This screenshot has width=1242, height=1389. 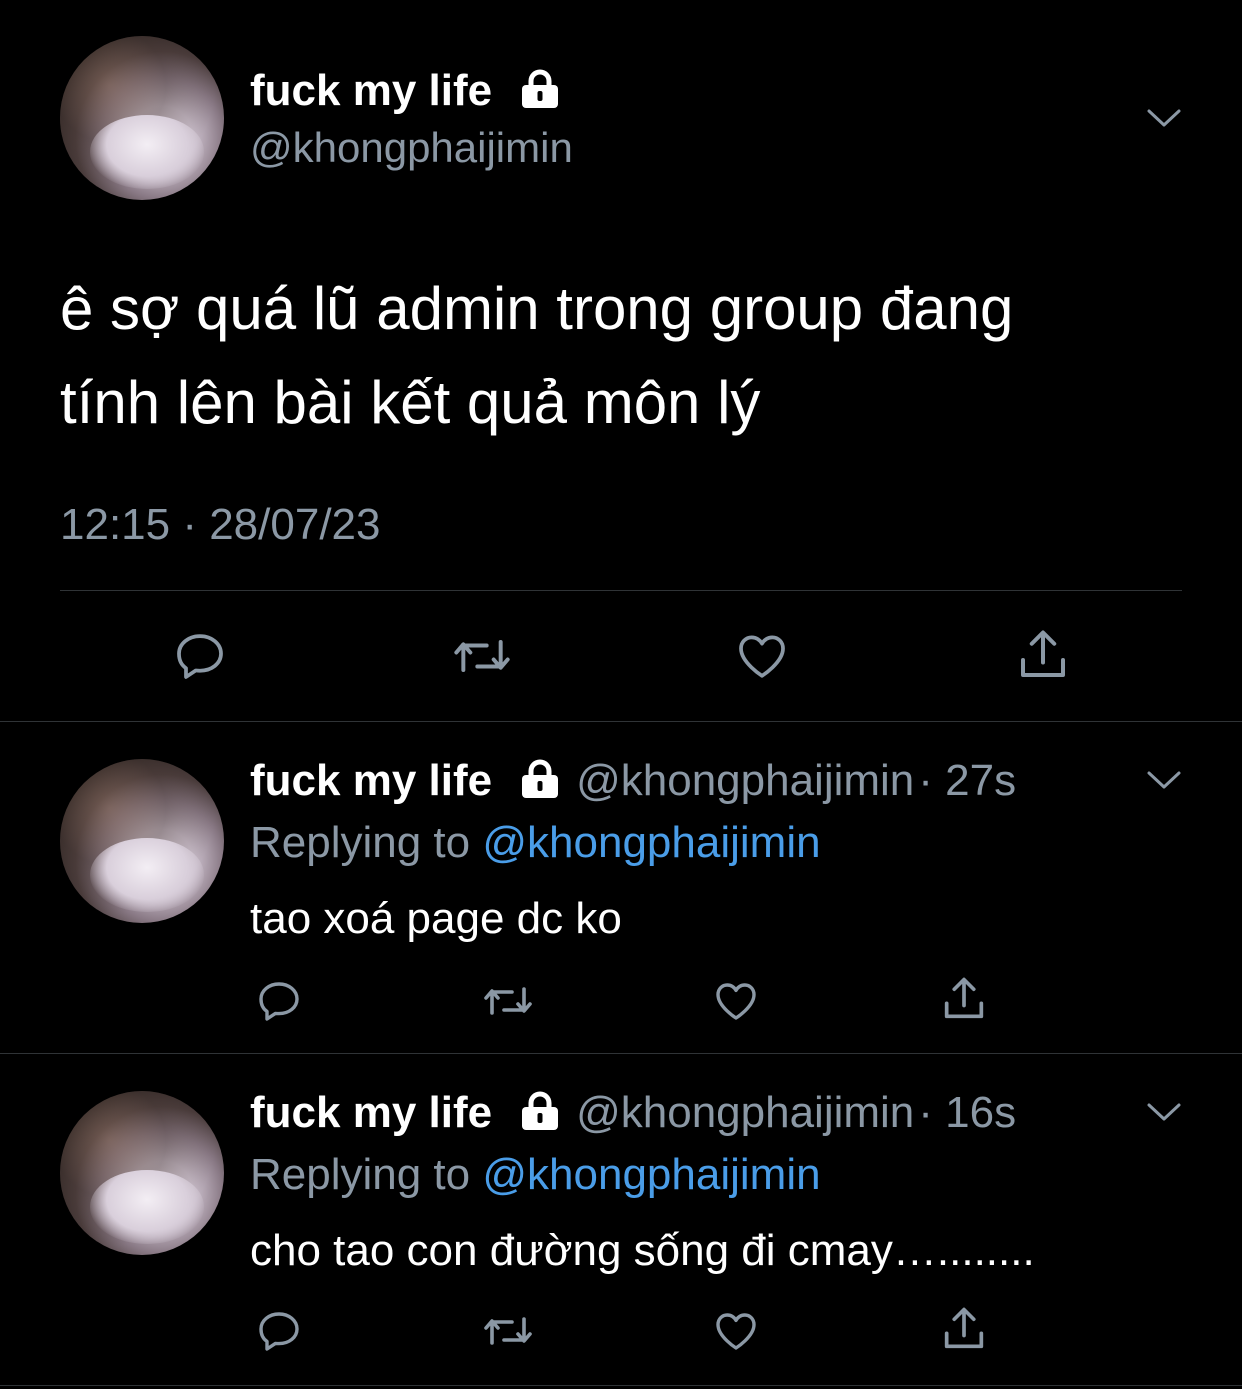 I want to click on tweet-age: · 16s, so click(x=967, y=1113).